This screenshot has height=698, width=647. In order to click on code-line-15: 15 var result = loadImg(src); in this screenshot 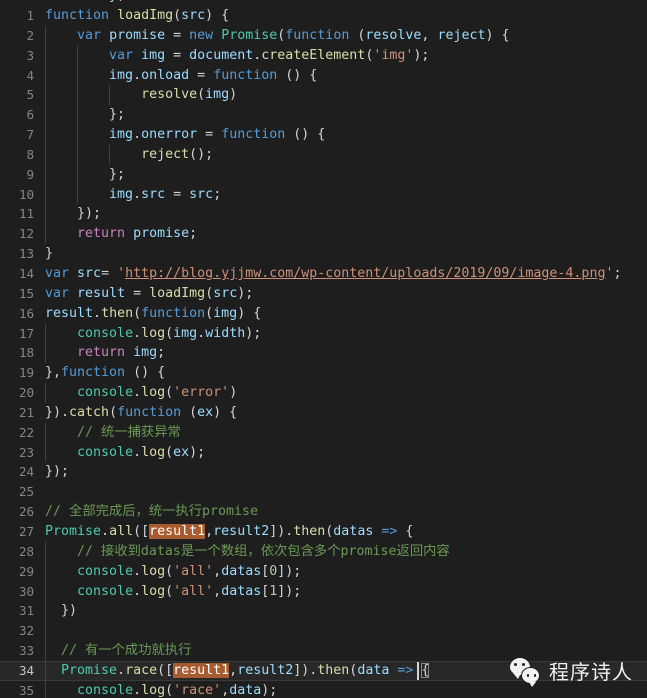, I will do `click(323, 294)`.